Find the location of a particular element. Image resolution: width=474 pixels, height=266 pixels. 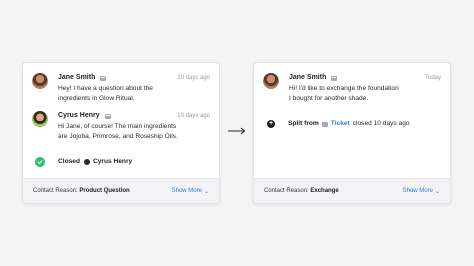

message-line: Hi! I'd like to exchange the foundation is located at coordinates (344, 88).